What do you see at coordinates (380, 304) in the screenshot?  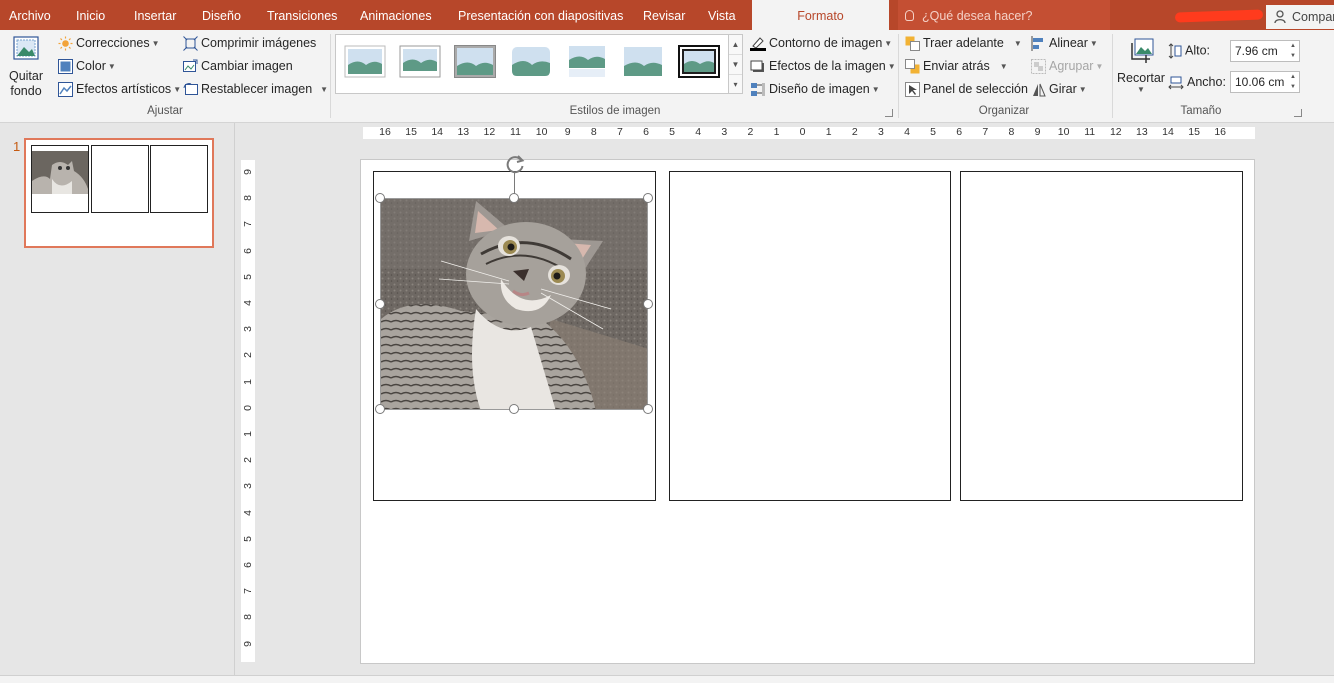 I see `resize-handle-left` at bounding box center [380, 304].